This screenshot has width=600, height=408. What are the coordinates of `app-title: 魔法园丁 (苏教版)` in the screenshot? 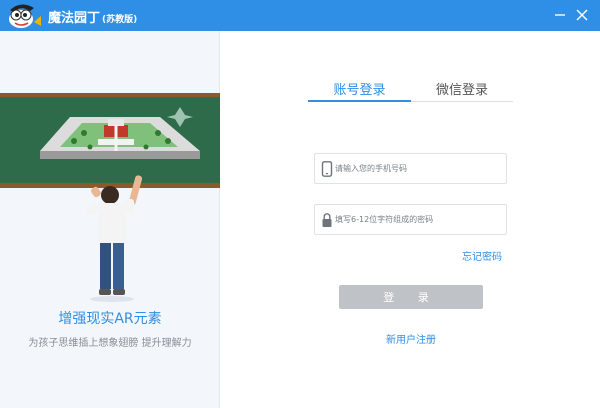 It's located at (92, 16).